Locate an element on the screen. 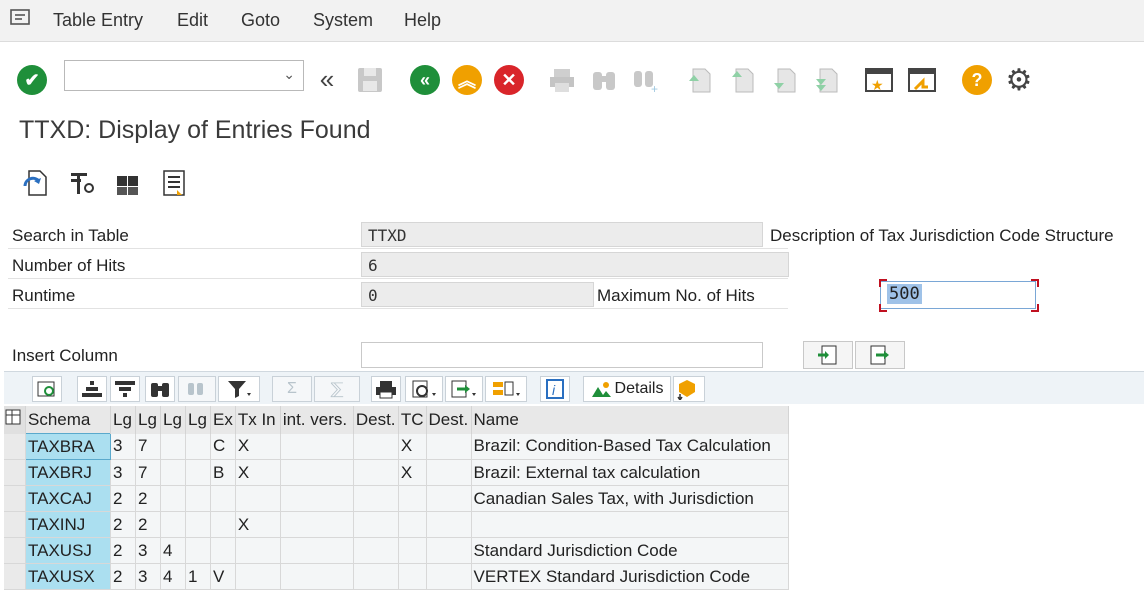 The height and width of the screenshot is (600, 1144). sap-menu-icon is located at coordinates (21, 20).